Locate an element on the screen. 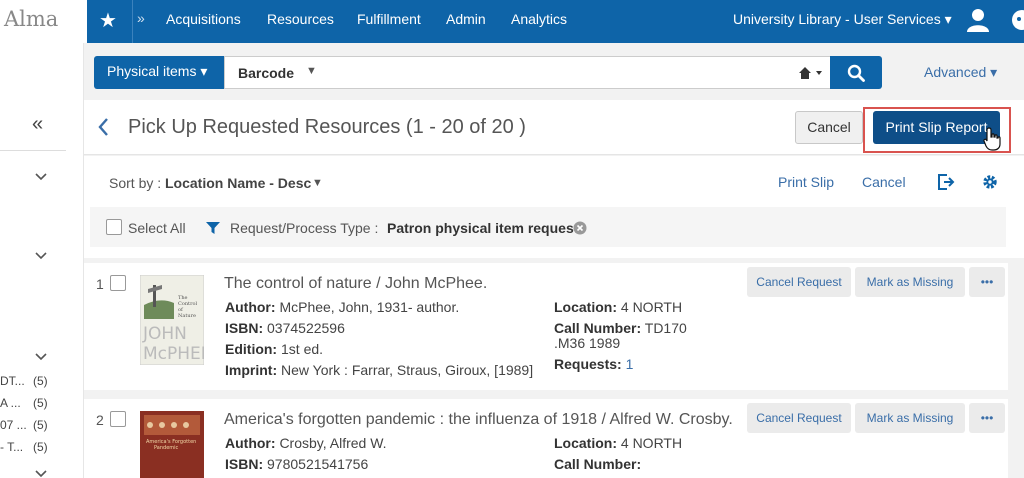 The width and height of the screenshot is (1024, 478). filter-key: Request/Process Type : is located at coordinates (304, 228).